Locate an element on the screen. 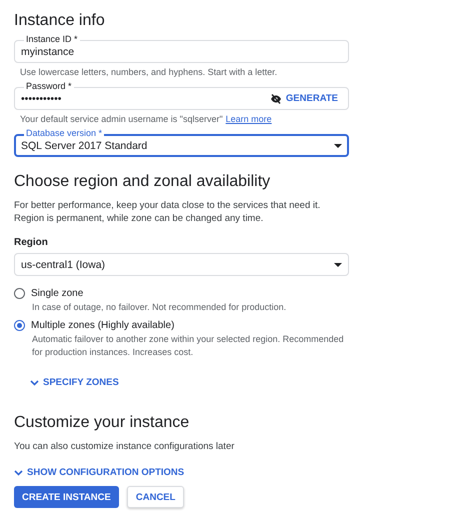 The width and height of the screenshot is (474, 531). cancel-button: CANCEL is located at coordinates (155, 497).